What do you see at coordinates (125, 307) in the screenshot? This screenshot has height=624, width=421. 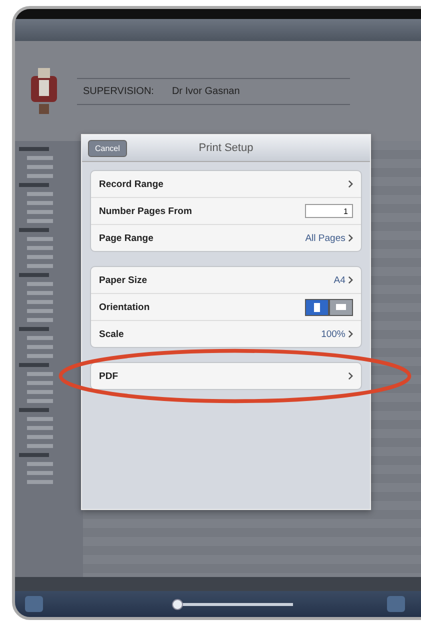 I see `setting-label: Orientation` at bounding box center [125, 307].